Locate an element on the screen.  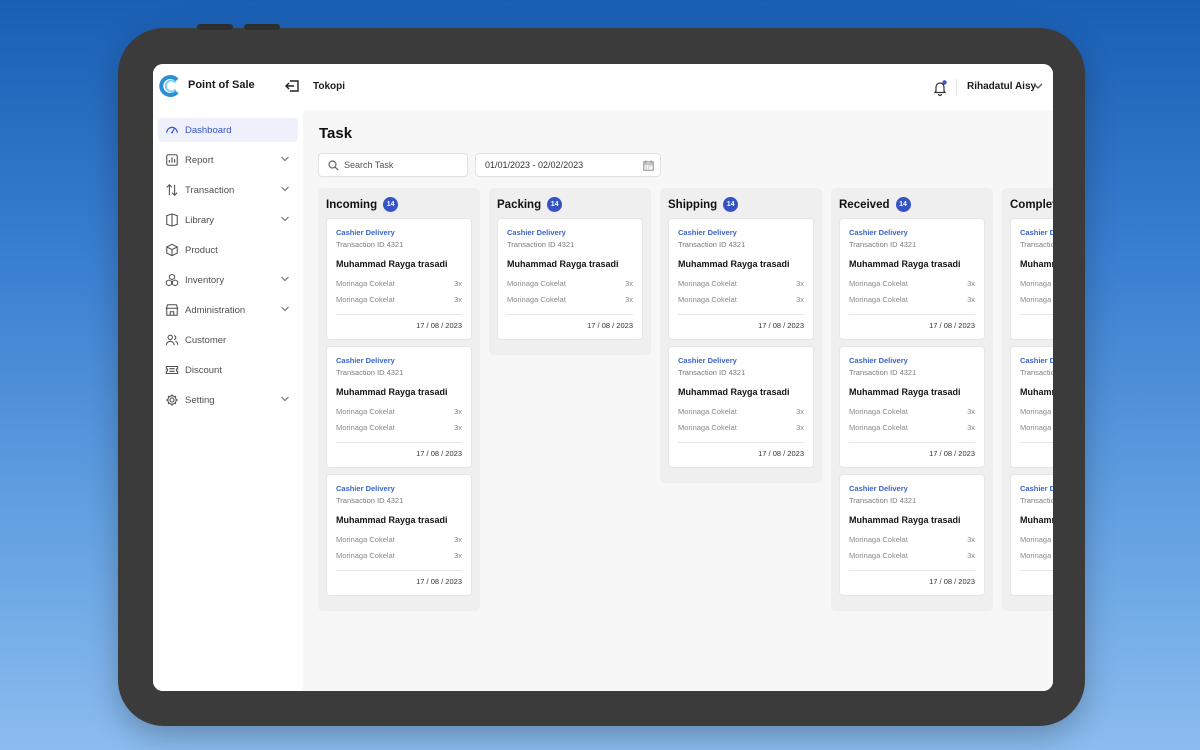
sidebar-item-product: Product is located at coordinates (228, 250).